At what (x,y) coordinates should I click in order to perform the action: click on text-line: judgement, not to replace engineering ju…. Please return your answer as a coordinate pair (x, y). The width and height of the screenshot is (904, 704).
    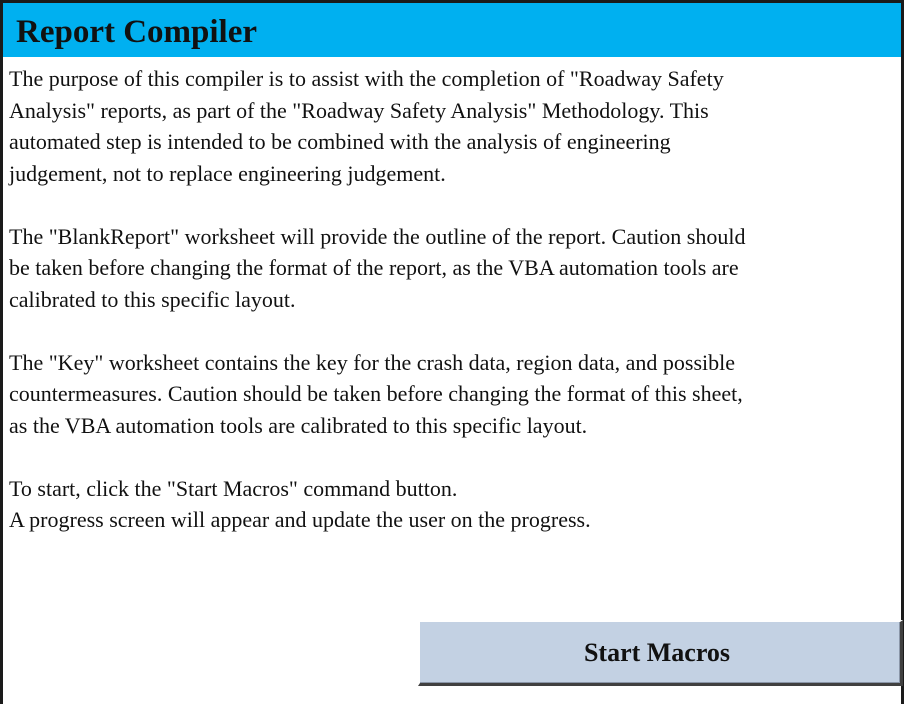
    Looking at the image, I should click on (227, 173).